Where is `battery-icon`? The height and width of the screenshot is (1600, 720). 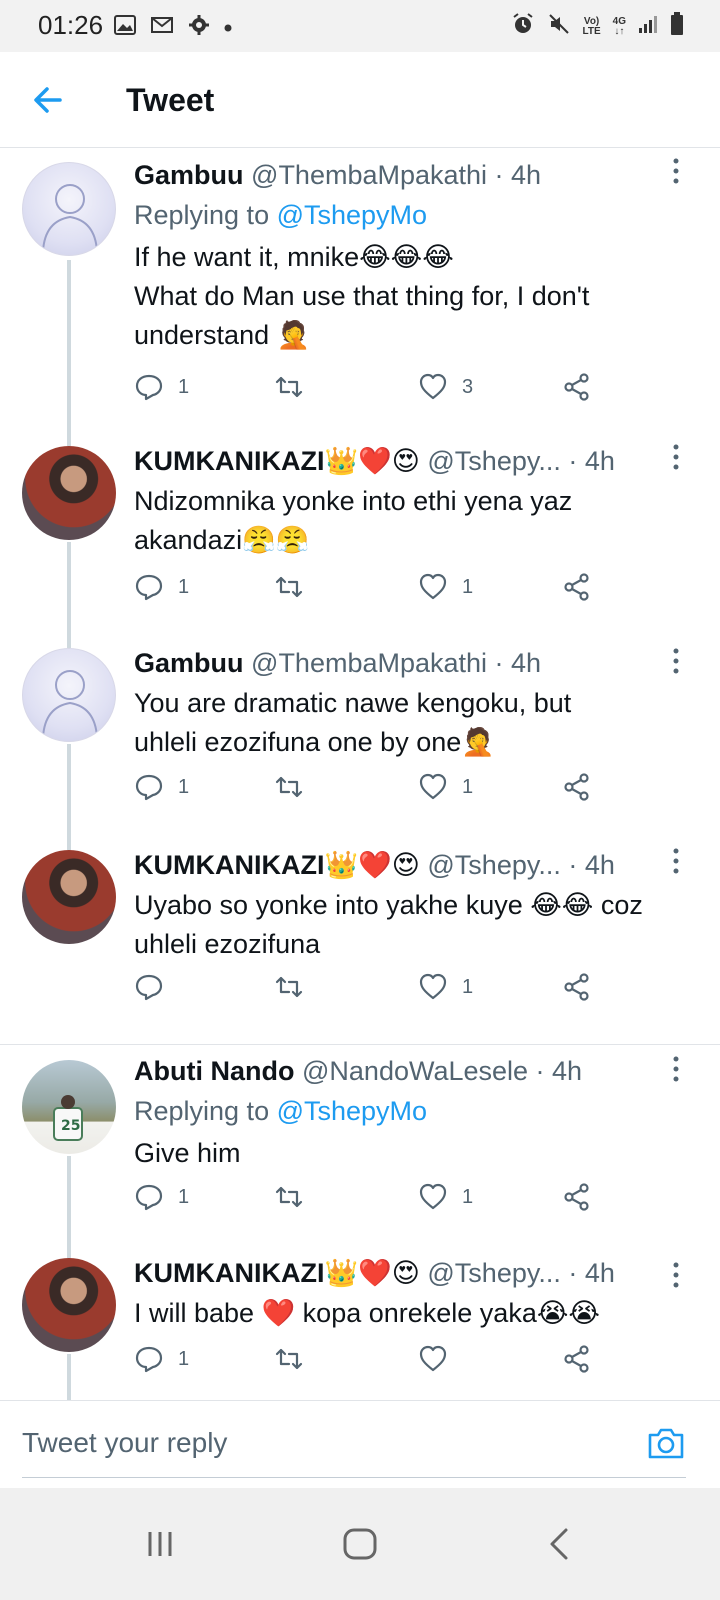 battery-icon is located at coordinates (677, 26).